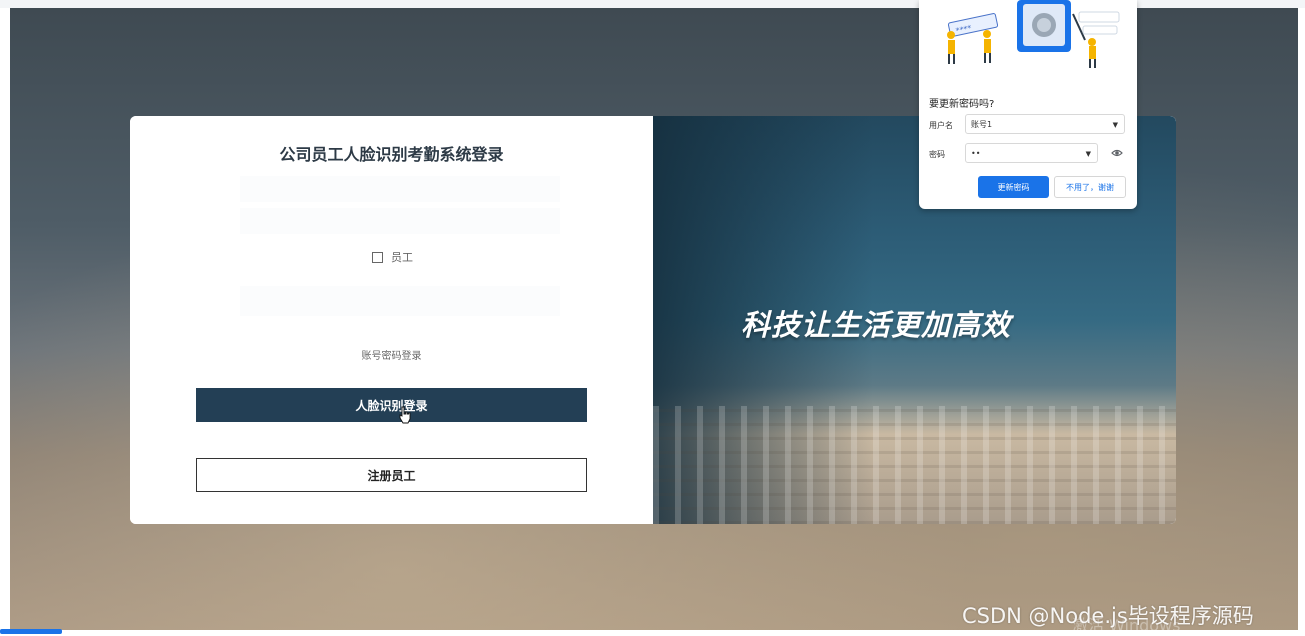 Image resolution: width=1305 pixels, height=636 pixels. I want to click on eye-icon, so click(1117, 153).